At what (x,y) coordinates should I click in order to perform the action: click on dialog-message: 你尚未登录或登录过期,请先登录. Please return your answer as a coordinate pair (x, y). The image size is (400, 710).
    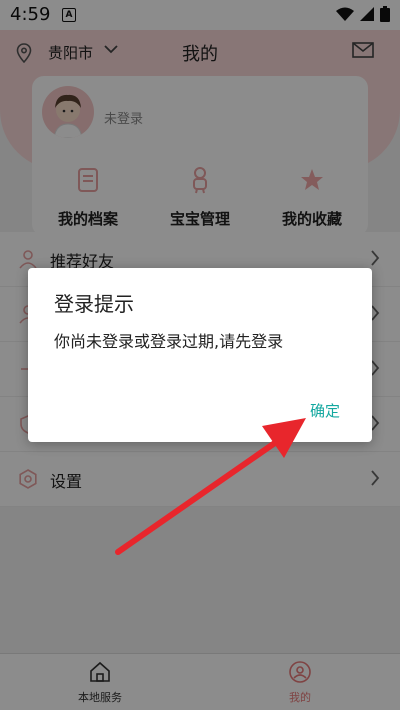
    Looking at the image, I should click on (169, 341).